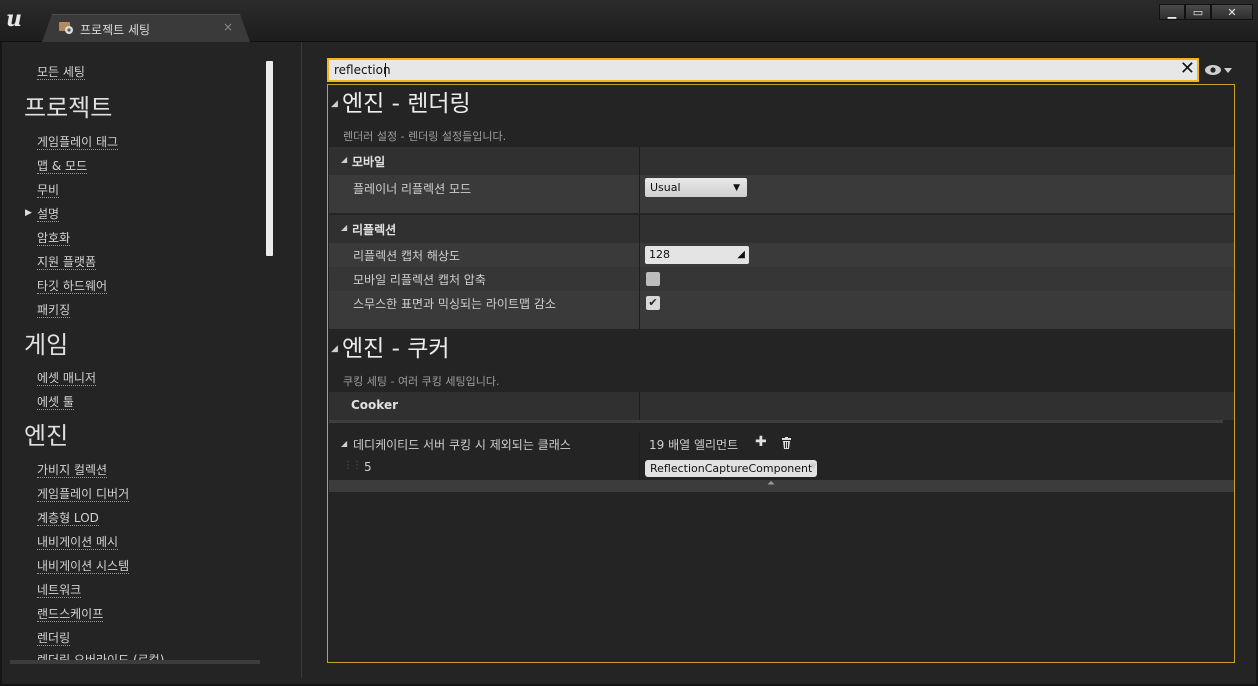  What do you see at coordinates (781, 161) in the screenshot?
I see `group-header-mobile: ◢ 모바일` at bounding box center [781, 161].